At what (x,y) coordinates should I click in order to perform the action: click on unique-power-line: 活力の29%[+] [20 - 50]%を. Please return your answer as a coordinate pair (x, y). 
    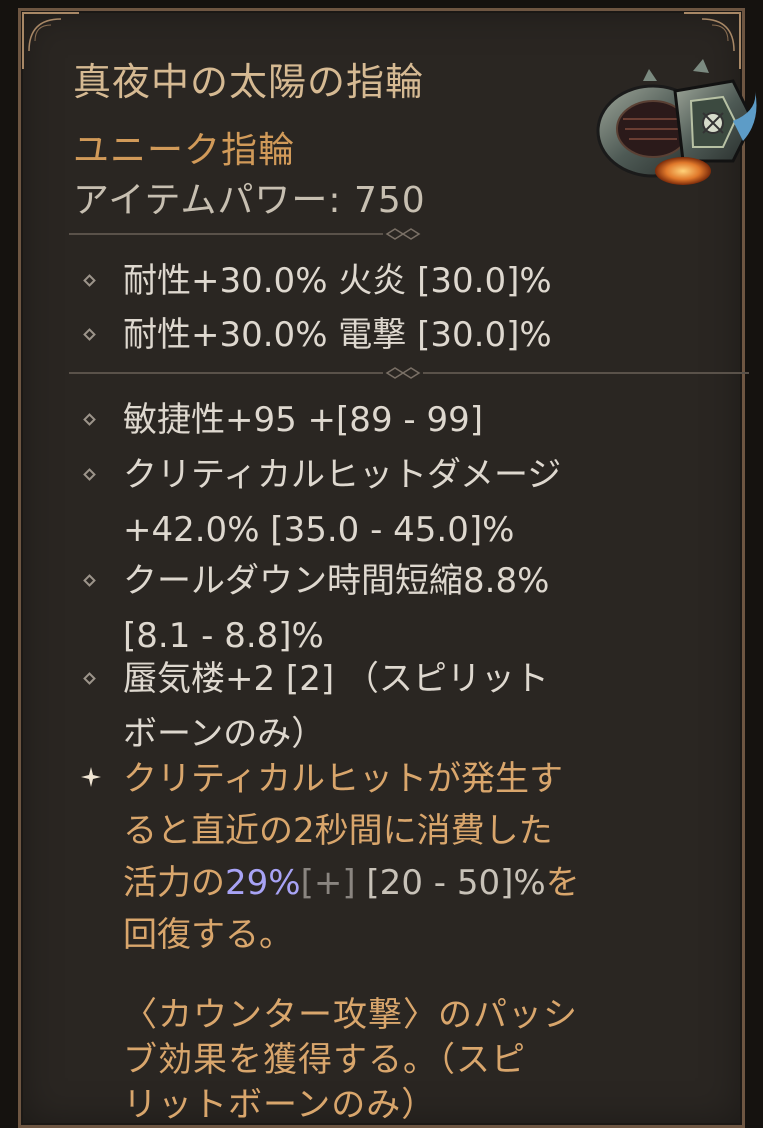
    Looking at the image, I should click on (423, 883).